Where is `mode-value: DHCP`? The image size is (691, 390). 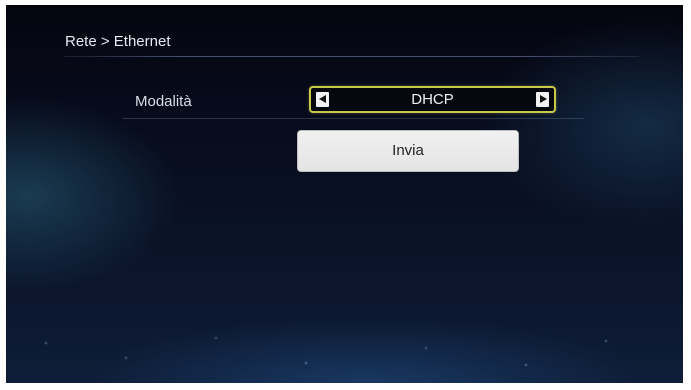 mode-value: DHCP is located at coordinates (432, 99).